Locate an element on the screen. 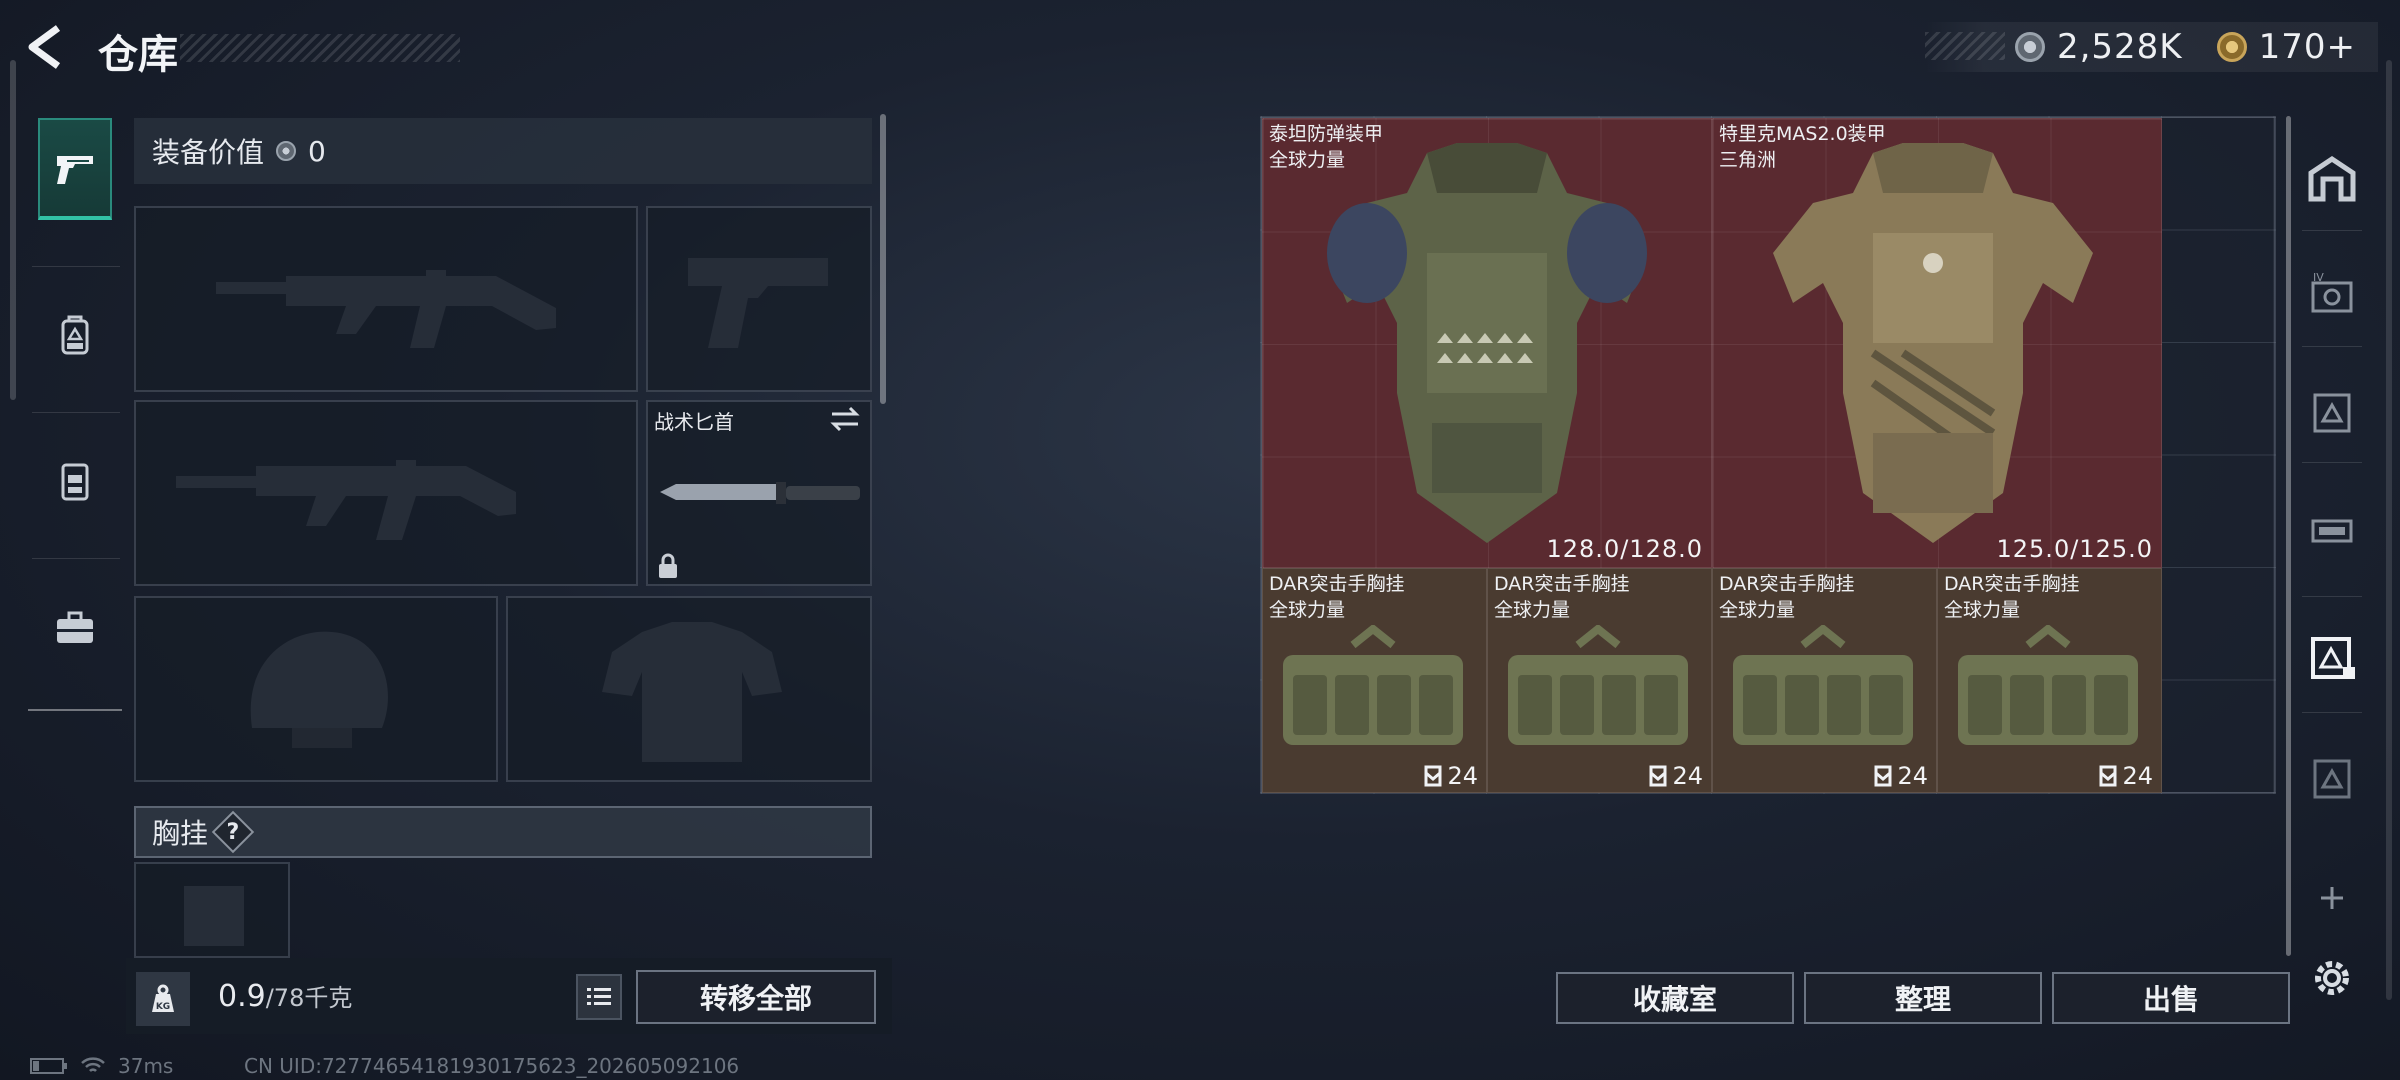 Image resolution: width=2400 pixels, height=1080 pixels. knife-slot: 战术匕首 is located at coordinates (759, 493).